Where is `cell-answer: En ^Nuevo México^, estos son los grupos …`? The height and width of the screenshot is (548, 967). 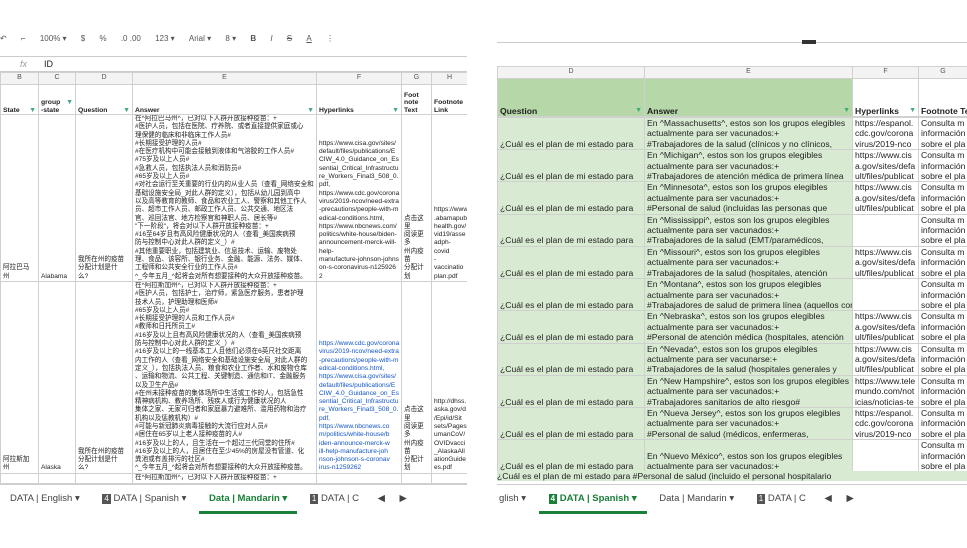 cell-answer: En ^Nuevo México^, estos son los grupos … is located at coordinates (748, 456).